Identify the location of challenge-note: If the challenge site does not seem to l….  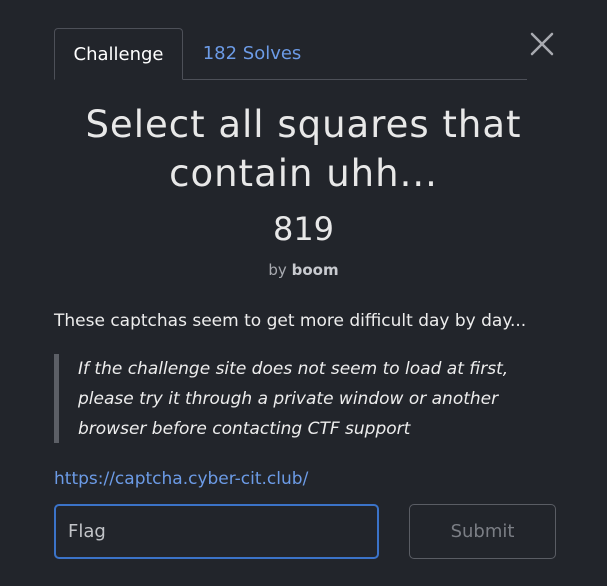
(294, 398).